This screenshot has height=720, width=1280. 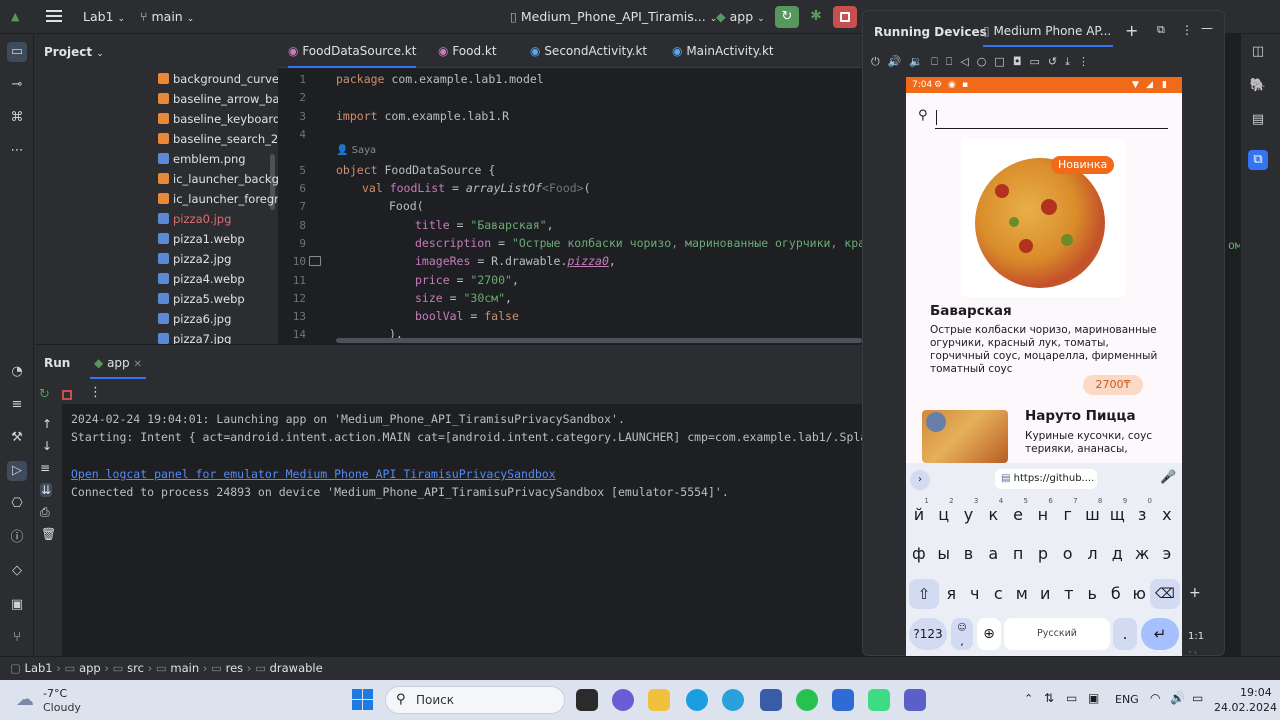 What do you see at coordinates (1039, 61) in the screenshot?
I see `record-icon: ▭` at bounding box center [1039, 61].